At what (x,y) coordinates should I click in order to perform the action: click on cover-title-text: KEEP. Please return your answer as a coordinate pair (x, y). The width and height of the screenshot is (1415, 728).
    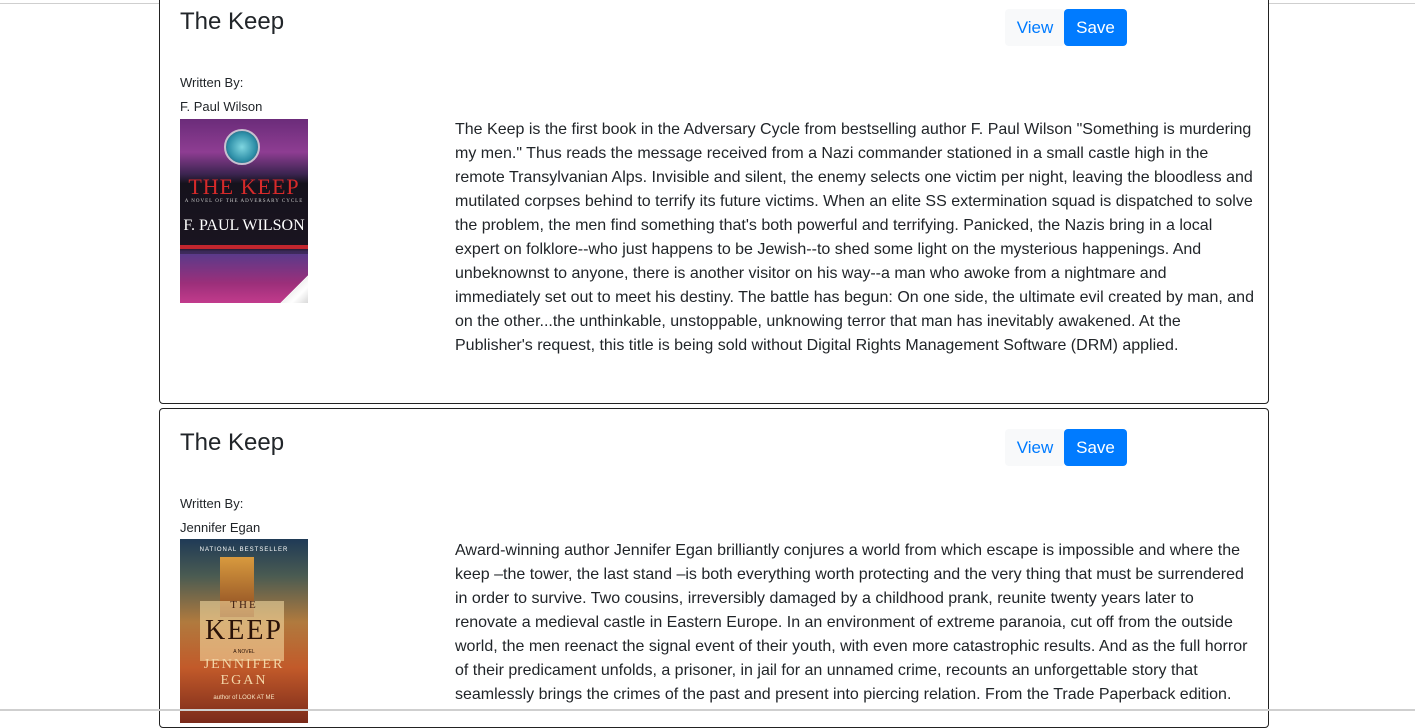
    Looking at the image, I should click on (244, 630).